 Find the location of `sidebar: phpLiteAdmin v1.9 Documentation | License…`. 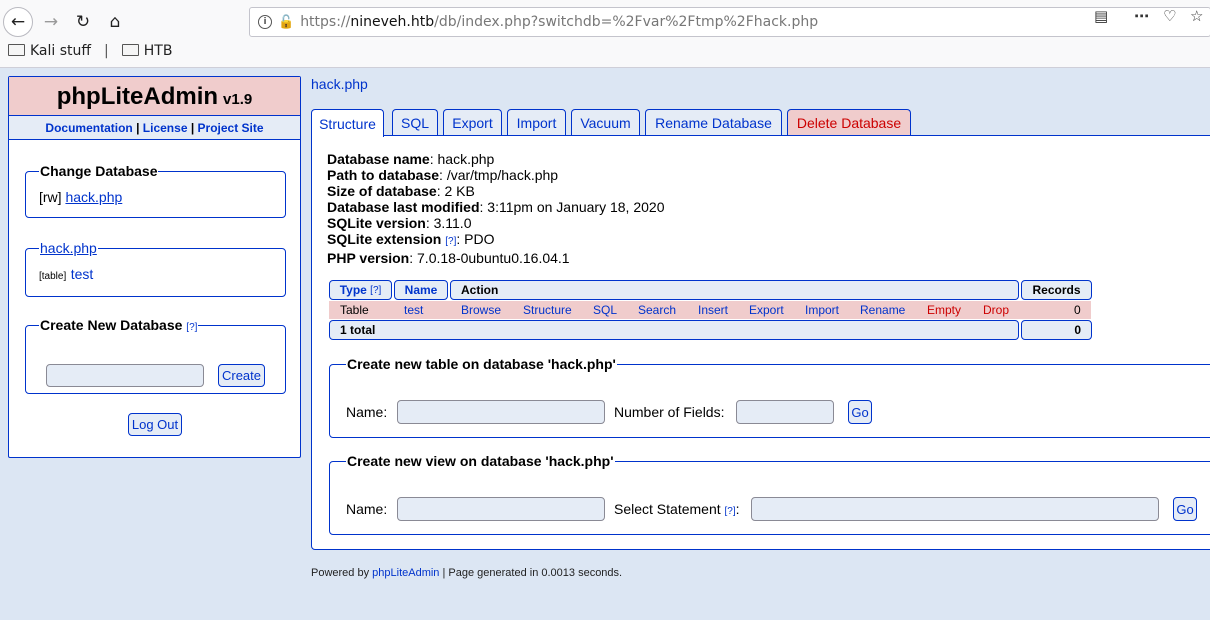

sidebar: phpLiteAdmin v1.9 Documentation | License… is located at coordinates (154, 267).